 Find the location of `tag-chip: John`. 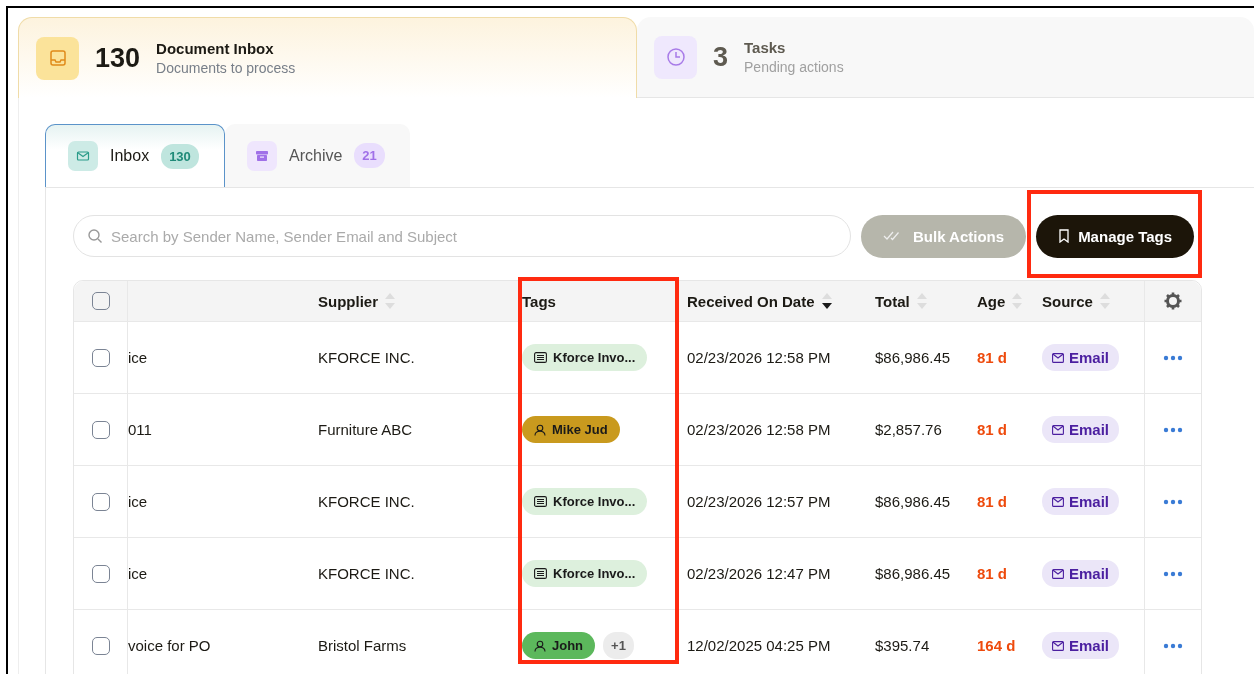

tag-chip: John is located at coordinates (559, 645).